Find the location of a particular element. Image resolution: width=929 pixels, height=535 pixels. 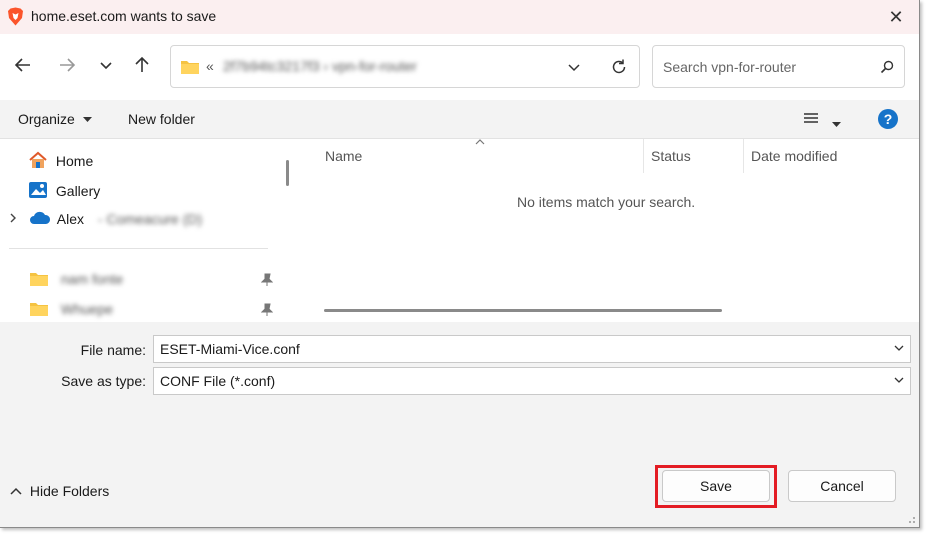

address-dropdown-chevron-down-icon is located at coordinates (574, 67).